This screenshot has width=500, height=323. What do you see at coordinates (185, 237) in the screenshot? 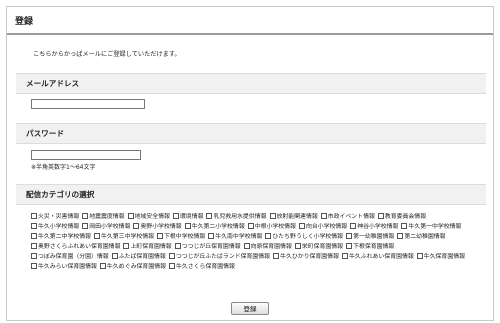
I see `category-label: 下根中学校情報` at bounding box center [185, 237].